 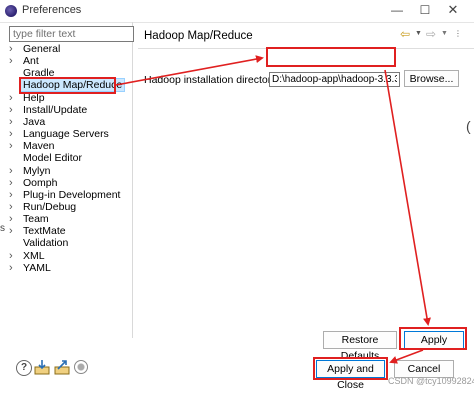 I want to click on install-dir-label: Hadoop installation directory:, so click(x=212, y=80).